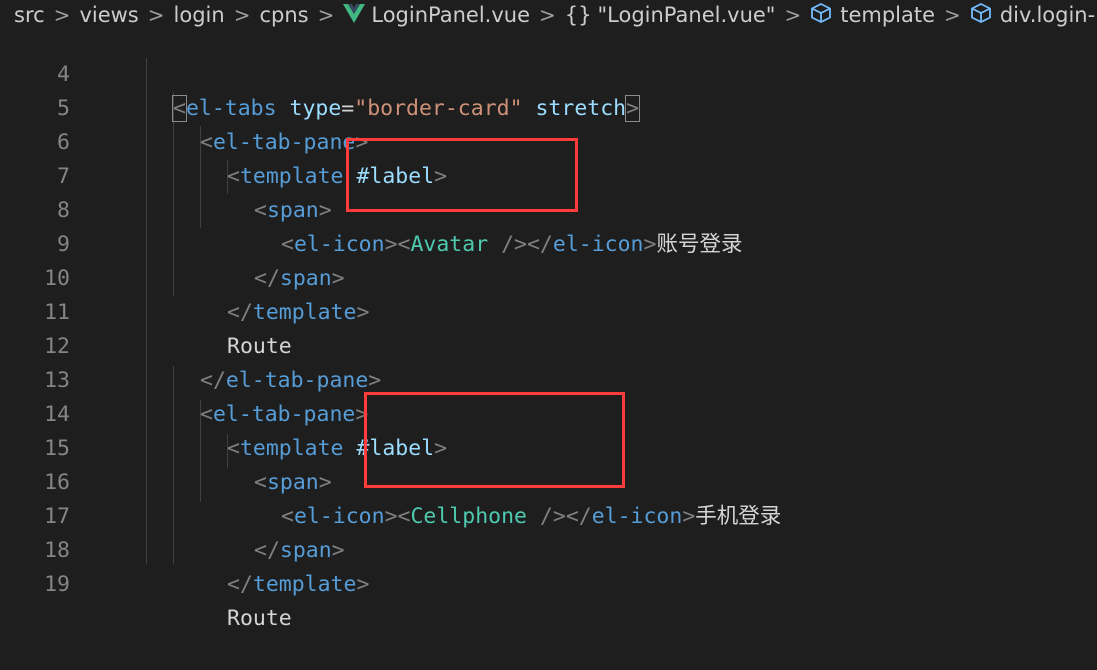 Image resolution: width=1097 pixels, height=670 pixels. What do you see at coordinates (548, 378) in the screenshot?
I see `code-line: 13 <el-tab-pane>` at bounding box center [548, 378].